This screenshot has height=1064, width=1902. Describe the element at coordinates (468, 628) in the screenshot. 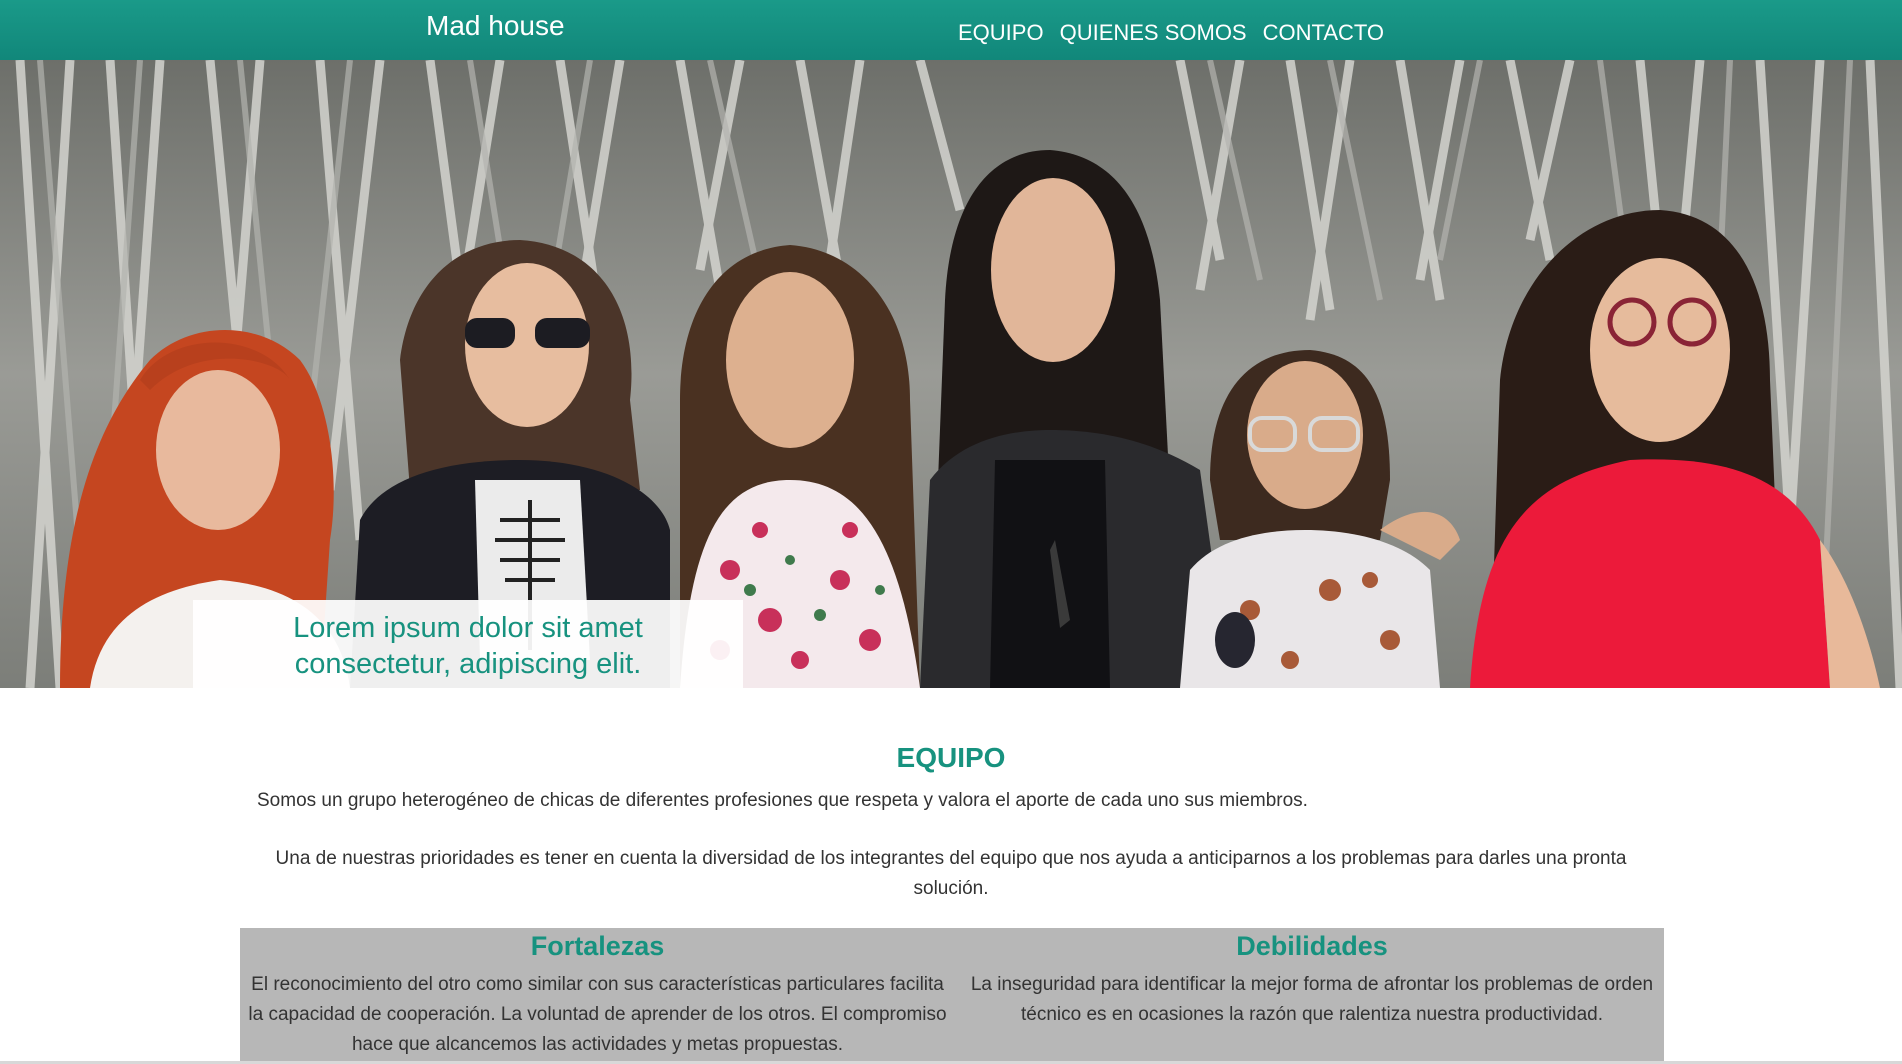

I see `hero-caption-line-1: Lorem ipsum dolor sit amet` at that location.